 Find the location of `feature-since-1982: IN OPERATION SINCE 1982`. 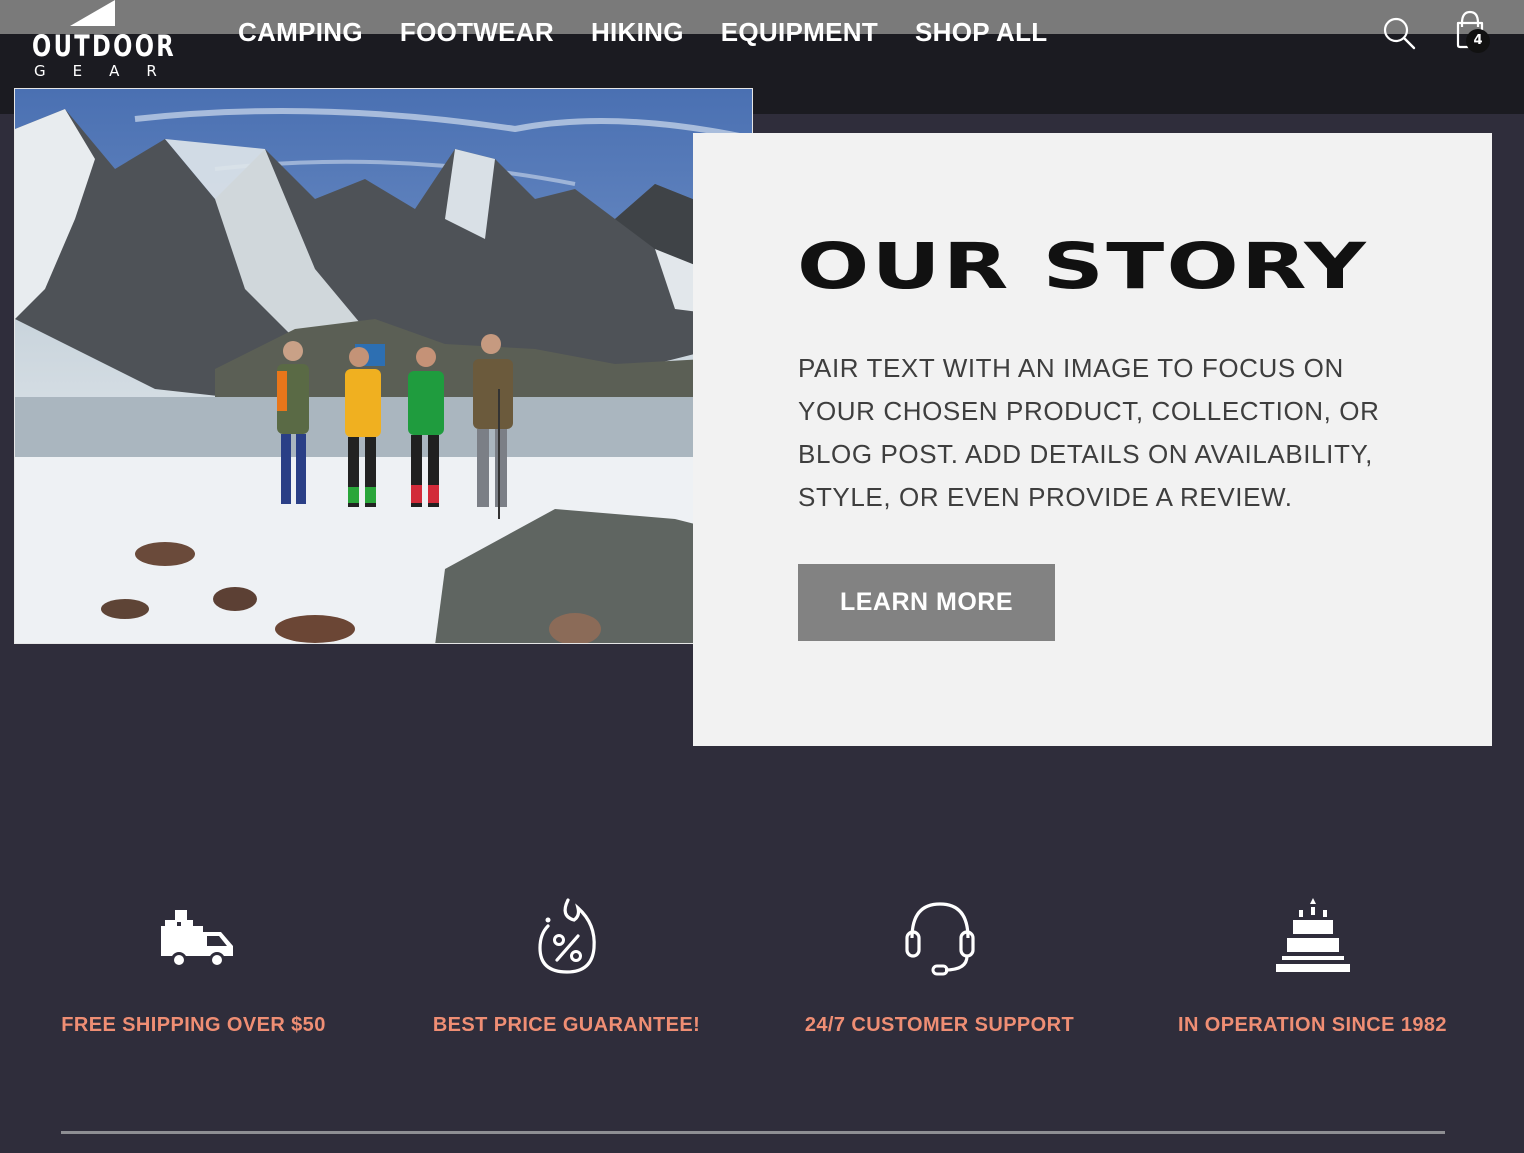

feature-since-1982: IN OPERATION SINCE 1982 is located at coordinates (1312, 963).